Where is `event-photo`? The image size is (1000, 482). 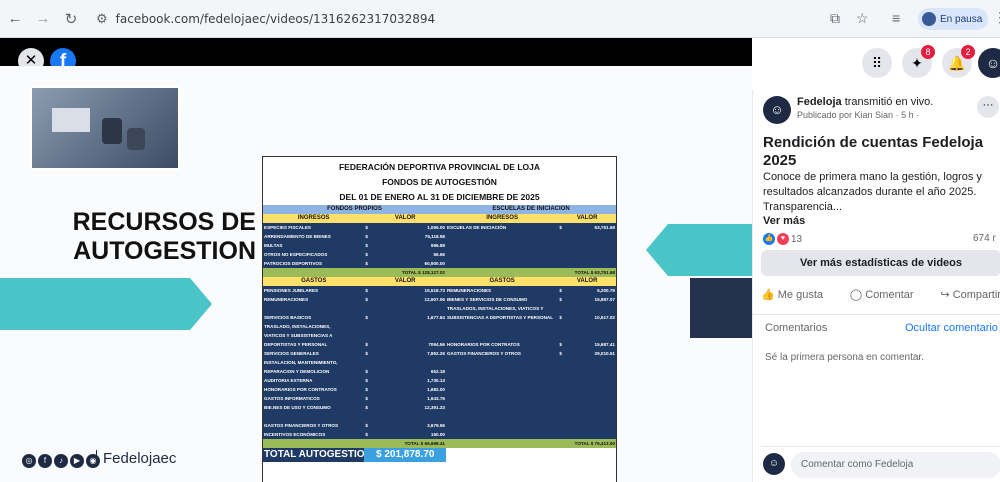 event-photo is located at coordinates (105, 128).